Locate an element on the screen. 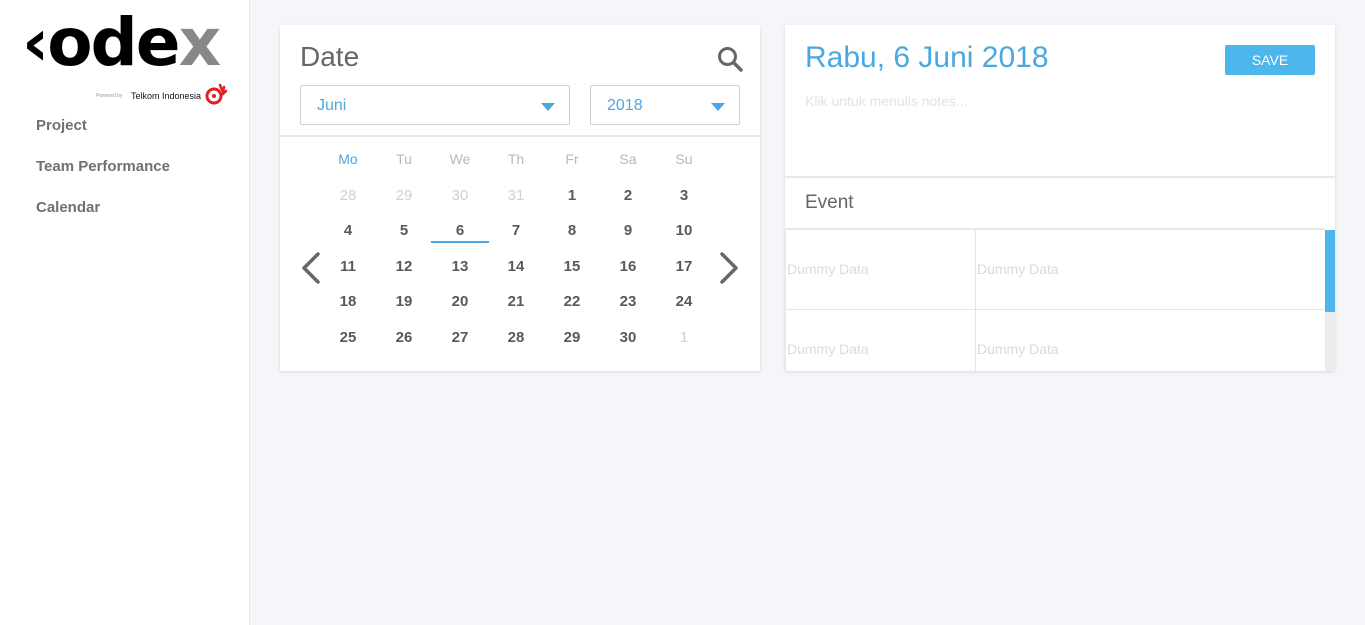 Image resolution: width=1365 pixels, height=625 pixels. calendar-day: 2 is located at coordinates (628, 195).